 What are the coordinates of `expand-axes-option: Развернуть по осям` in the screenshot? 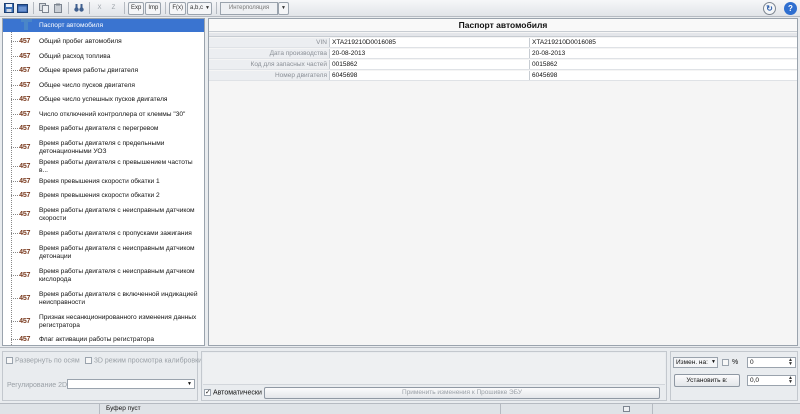 It's located at (43, 360).